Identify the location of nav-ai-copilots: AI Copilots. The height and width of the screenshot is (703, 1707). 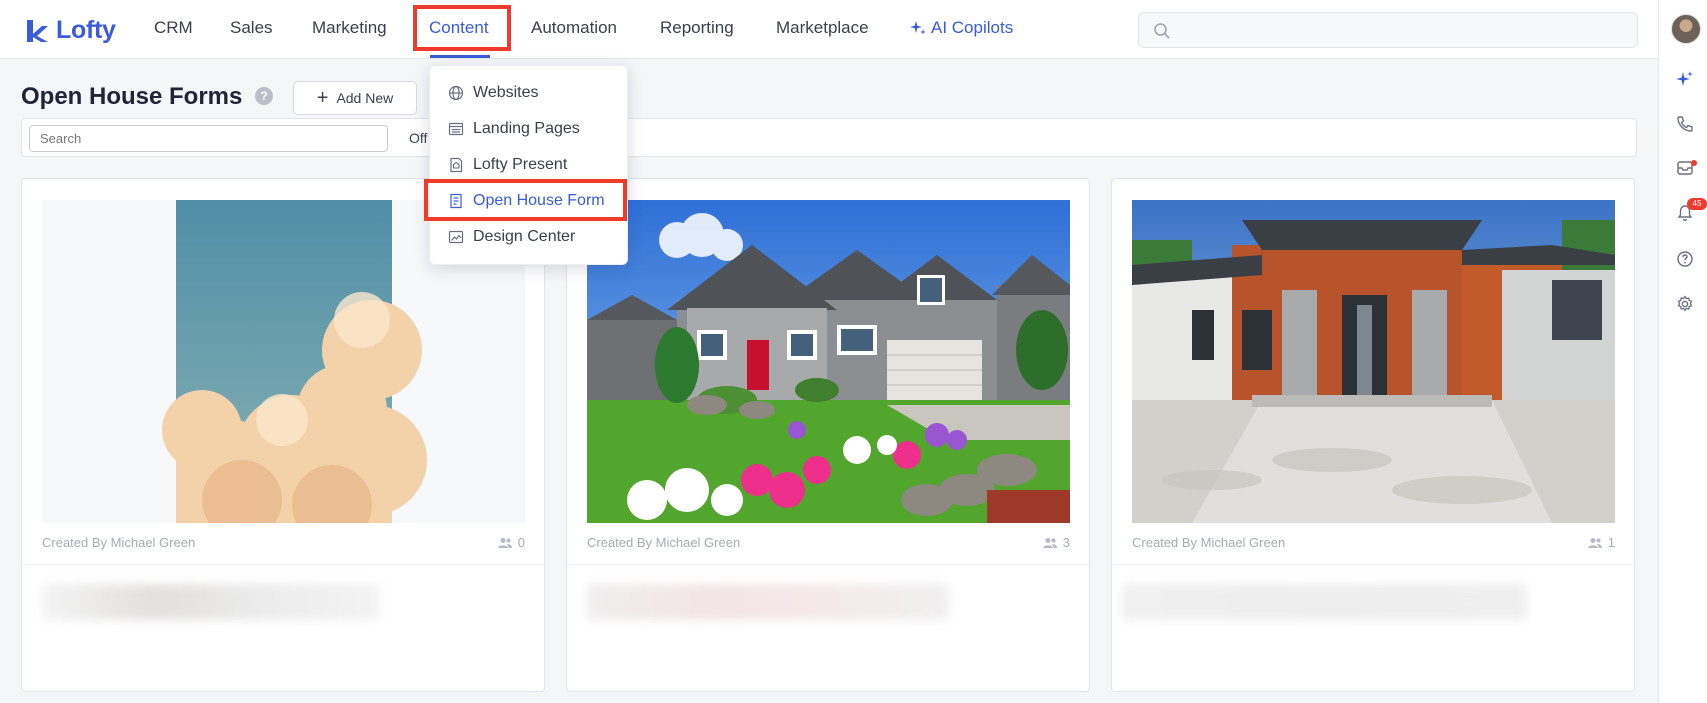
(961, 28).